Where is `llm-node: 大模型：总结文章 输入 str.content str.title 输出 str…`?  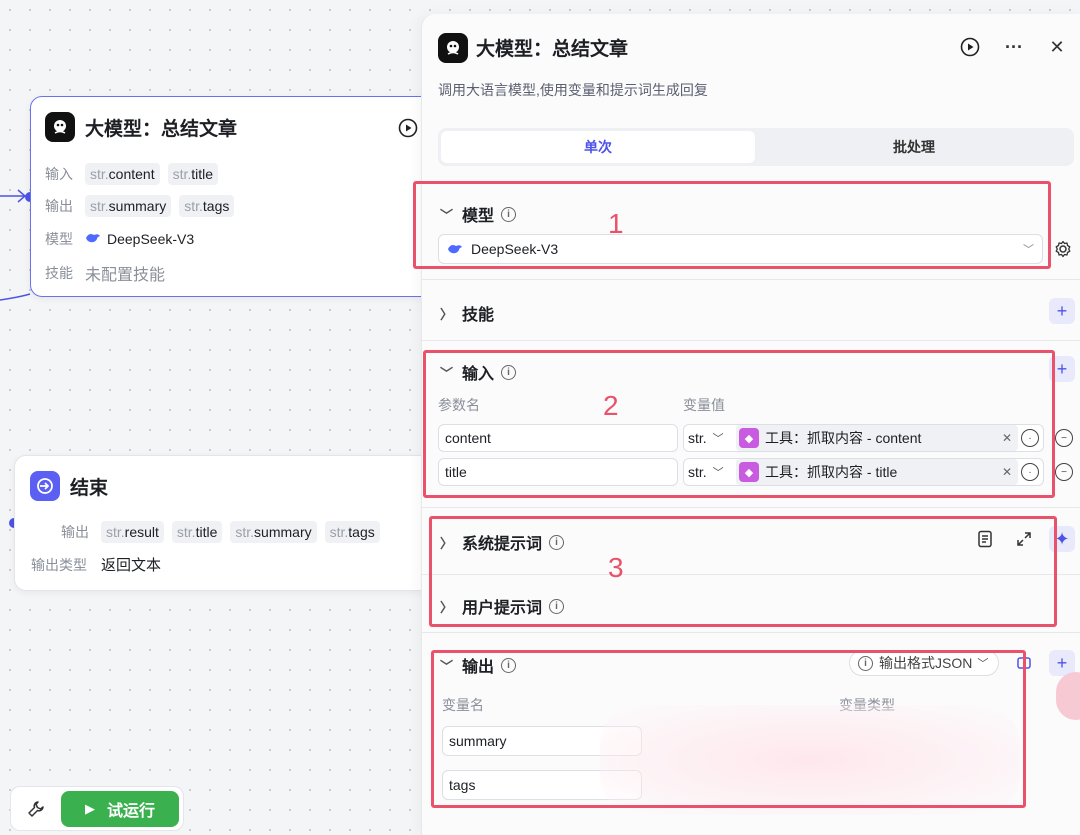
llm-node: 大模型：总结文章 输入 str.content str.title 输出 str… is located at coordinates (240, 196).